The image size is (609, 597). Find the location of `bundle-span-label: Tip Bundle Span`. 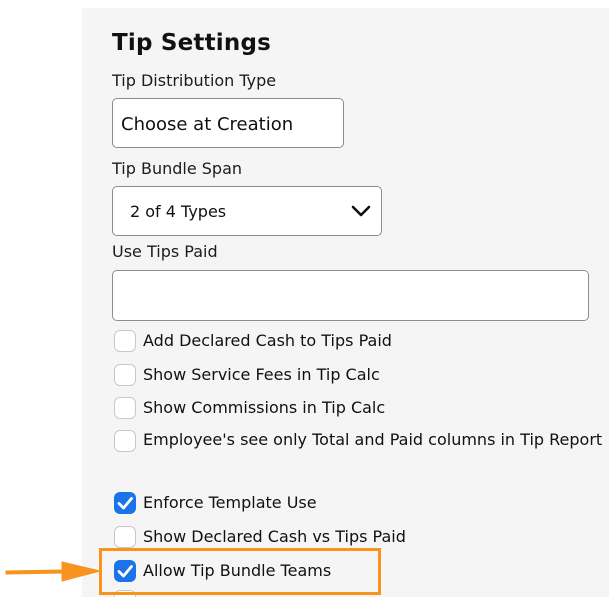

bundle-span-label: Tip Bundle Span is located at coordinates (177, 168).